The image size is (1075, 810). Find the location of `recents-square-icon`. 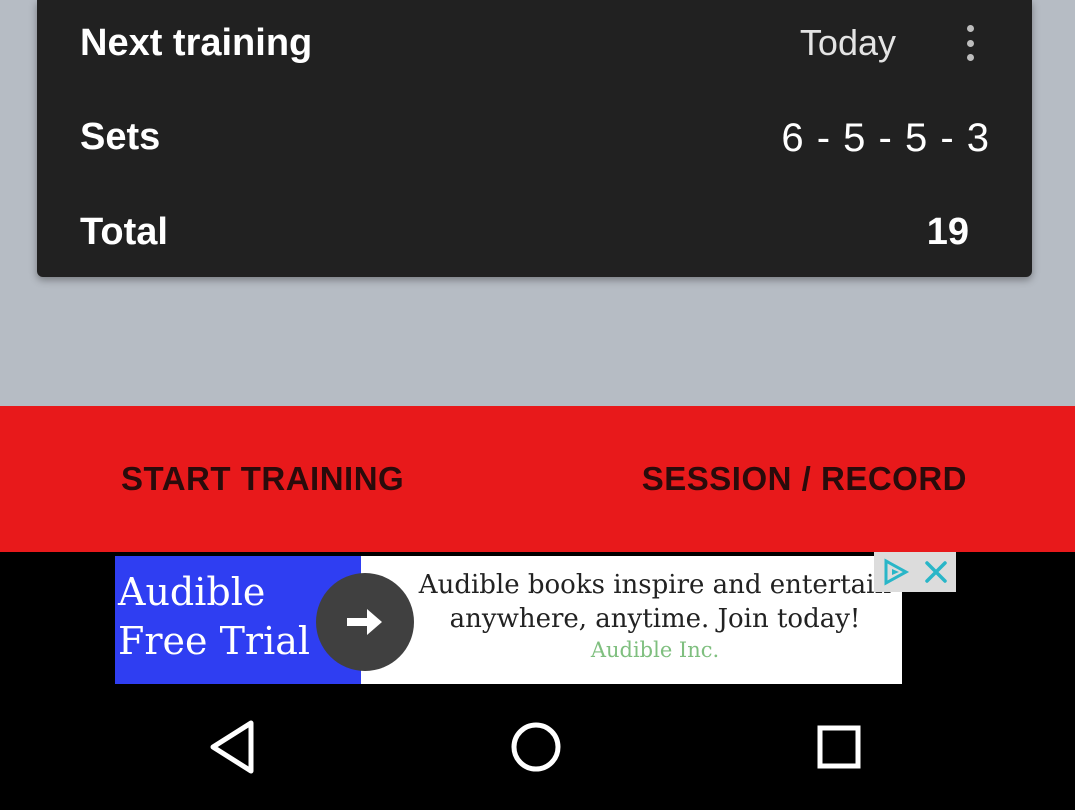

recents-square-icon is located at coordinates (840, 749).